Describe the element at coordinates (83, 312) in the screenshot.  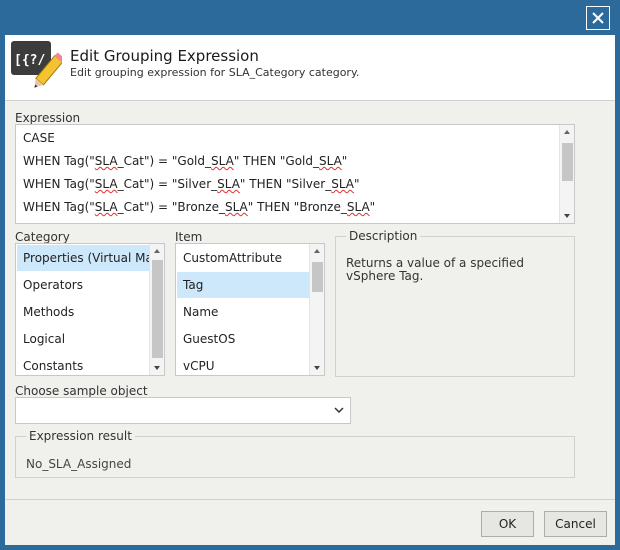
I see `category-item: Methods` at that location.